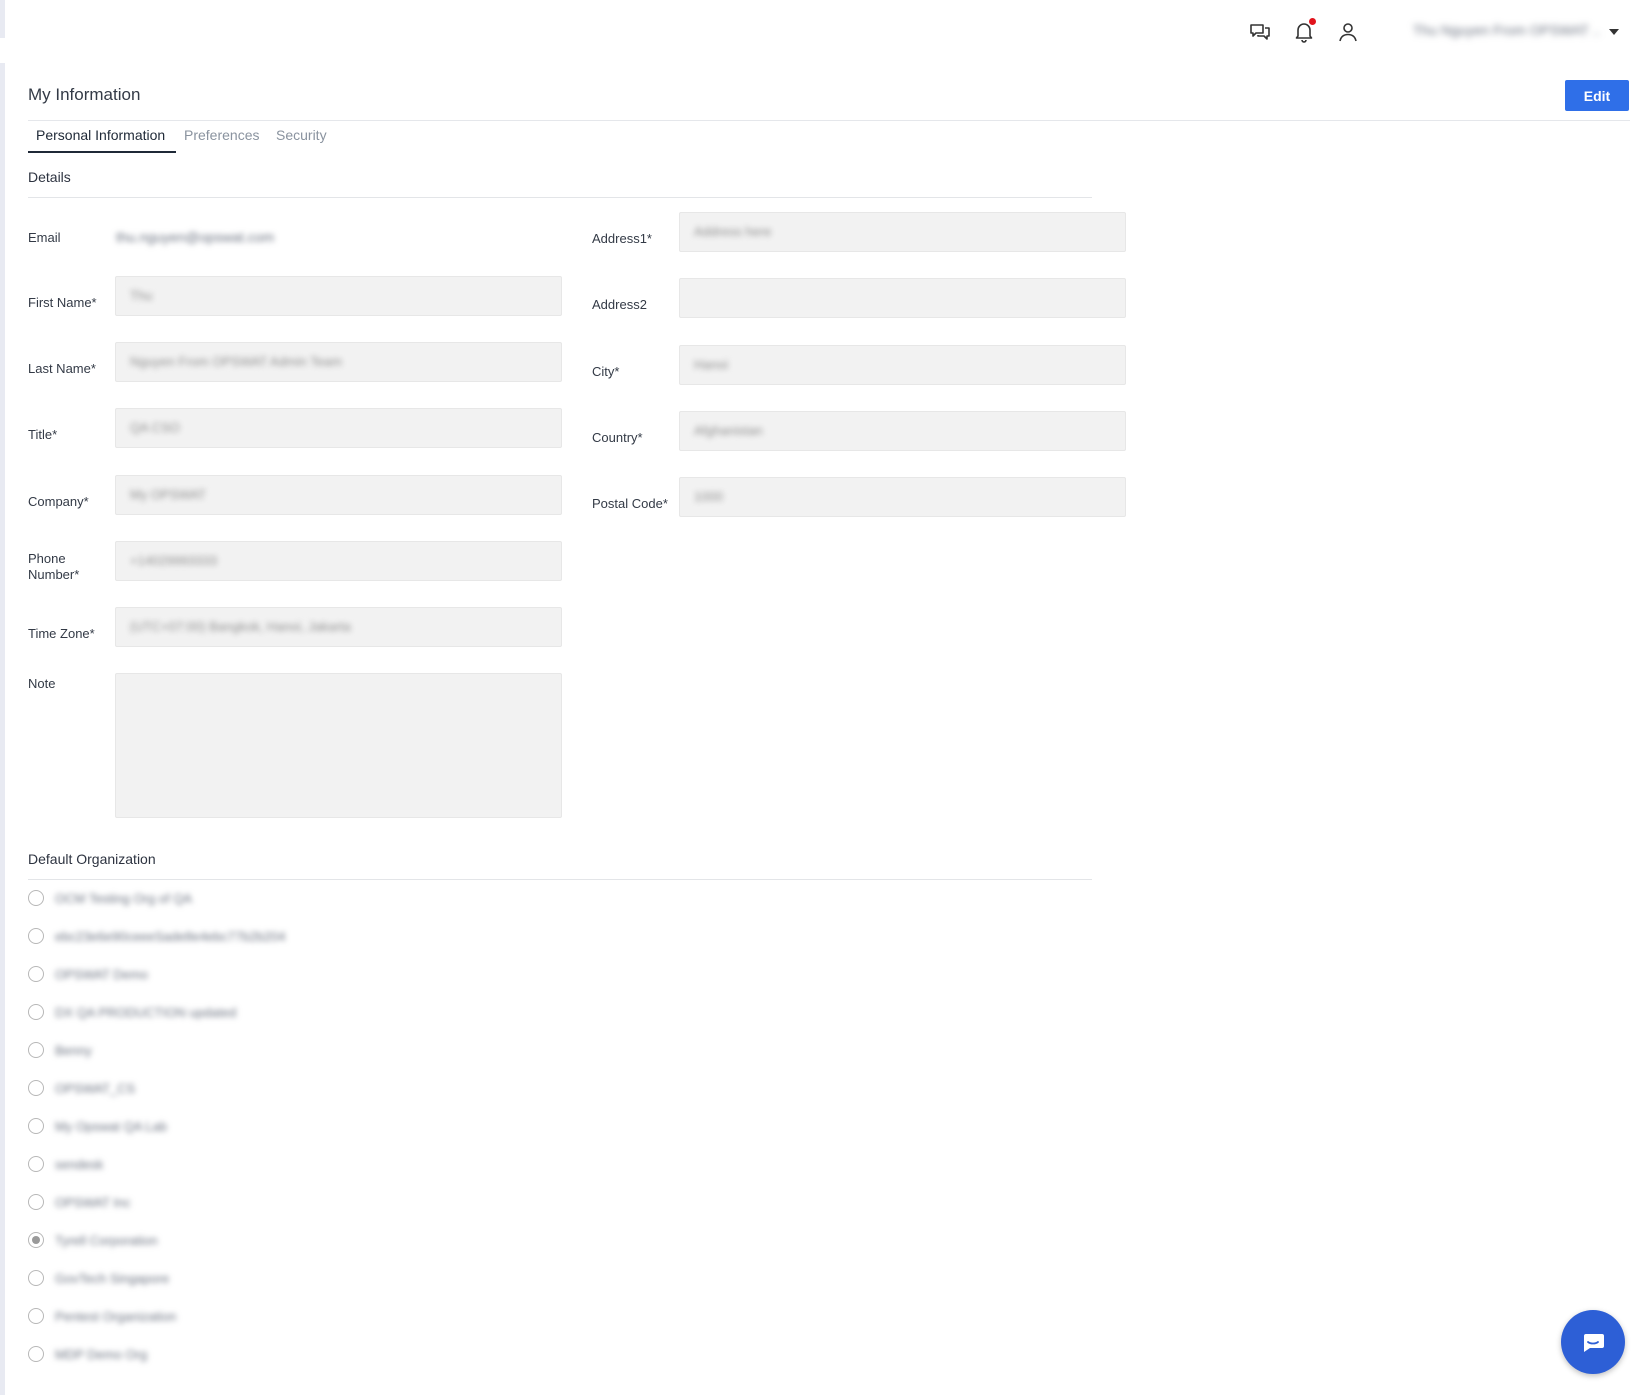 The image size is (1646, 1395). I want to click on city-field: Hanoi, so click(902, 365).